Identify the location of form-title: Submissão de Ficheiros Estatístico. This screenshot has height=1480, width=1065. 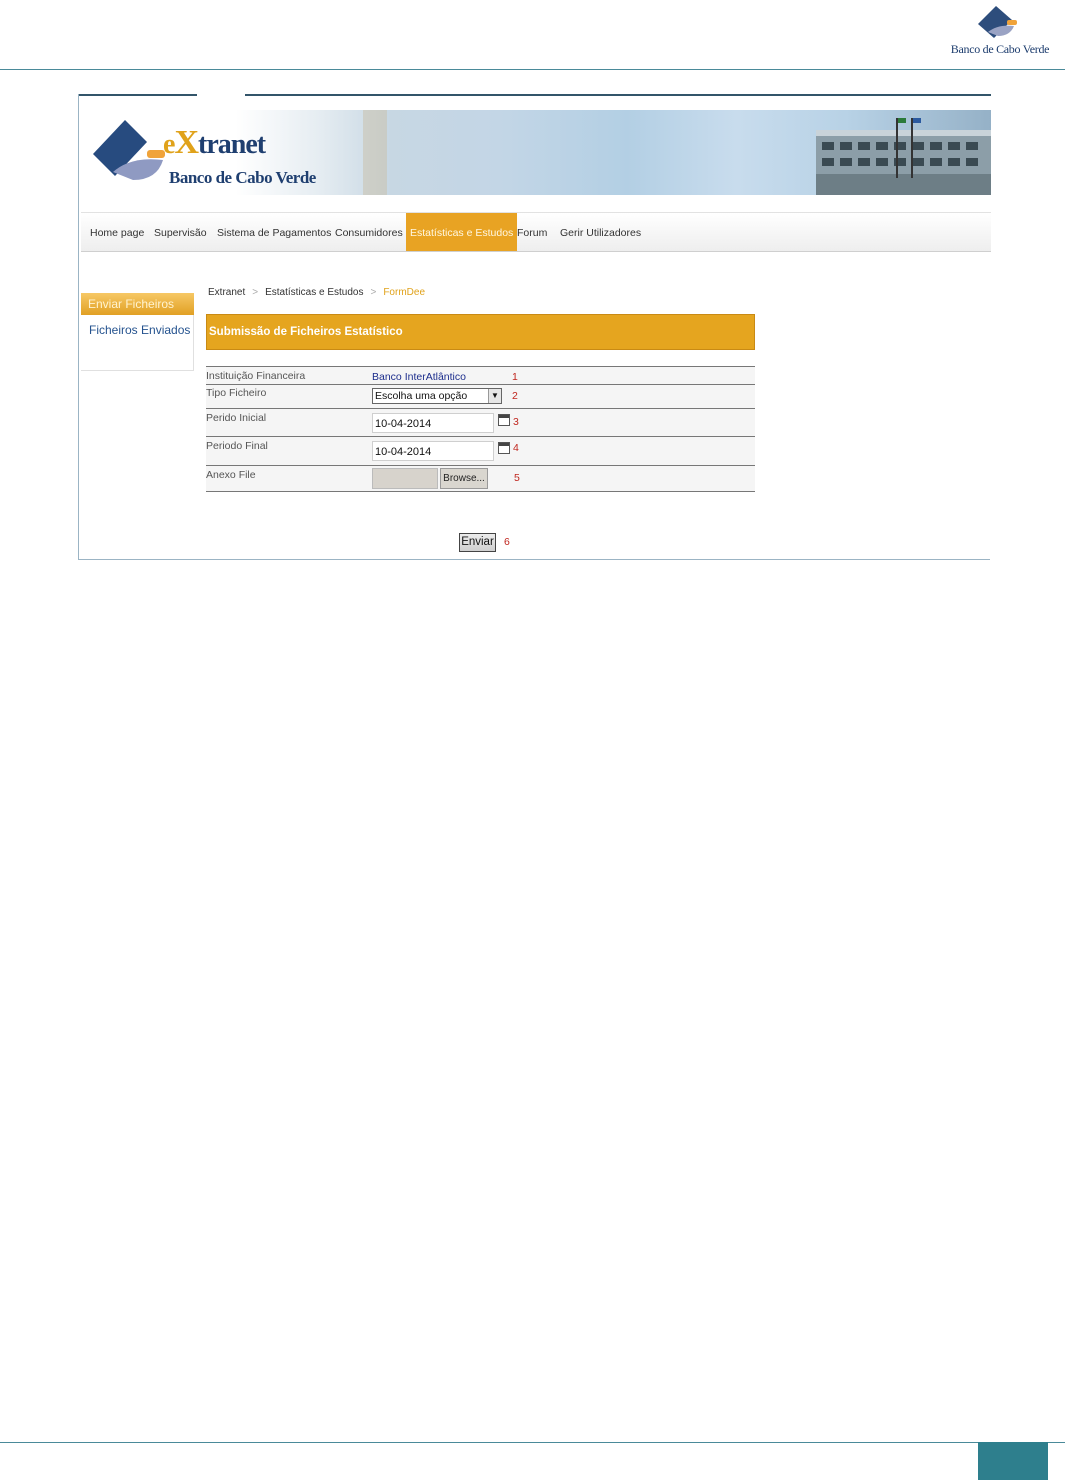
(480, 332).